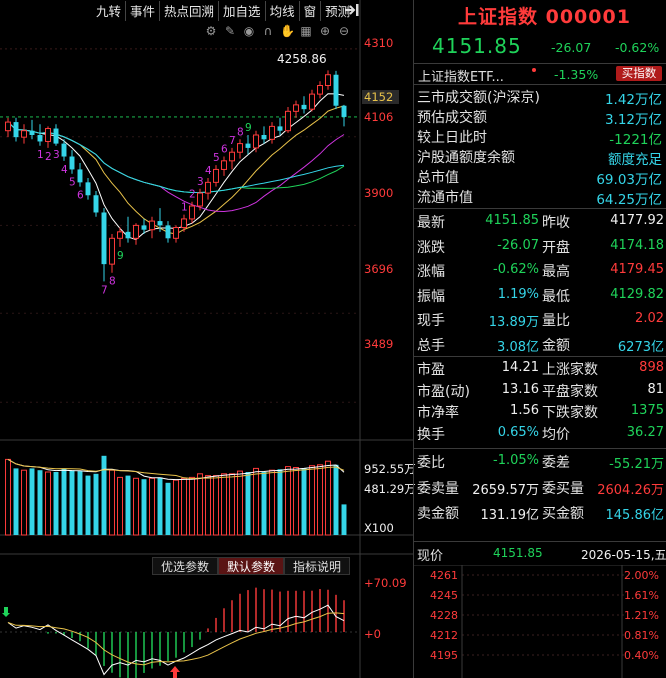  I want to click on etf-row: 上证指数ETF... -1.35% 买指数, so click(540, 74).